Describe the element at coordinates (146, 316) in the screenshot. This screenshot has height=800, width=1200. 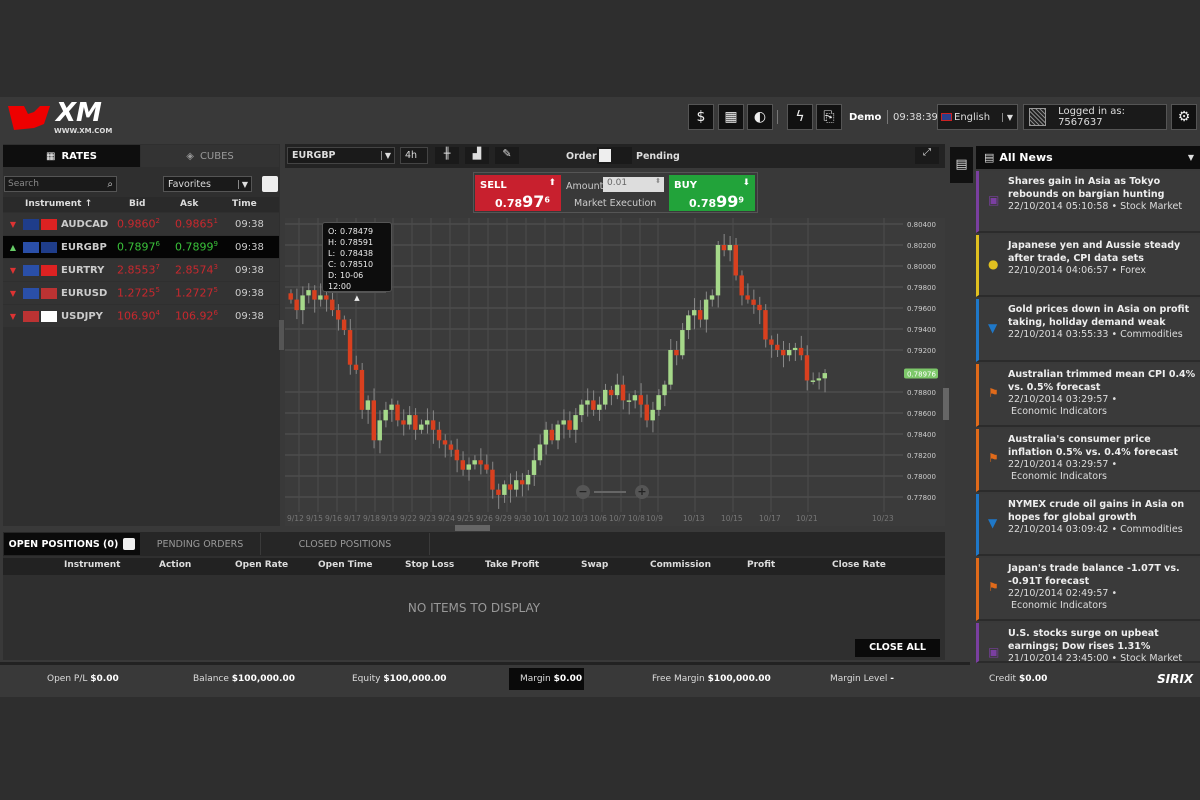
I see `bid-price: 106.904` at that location.